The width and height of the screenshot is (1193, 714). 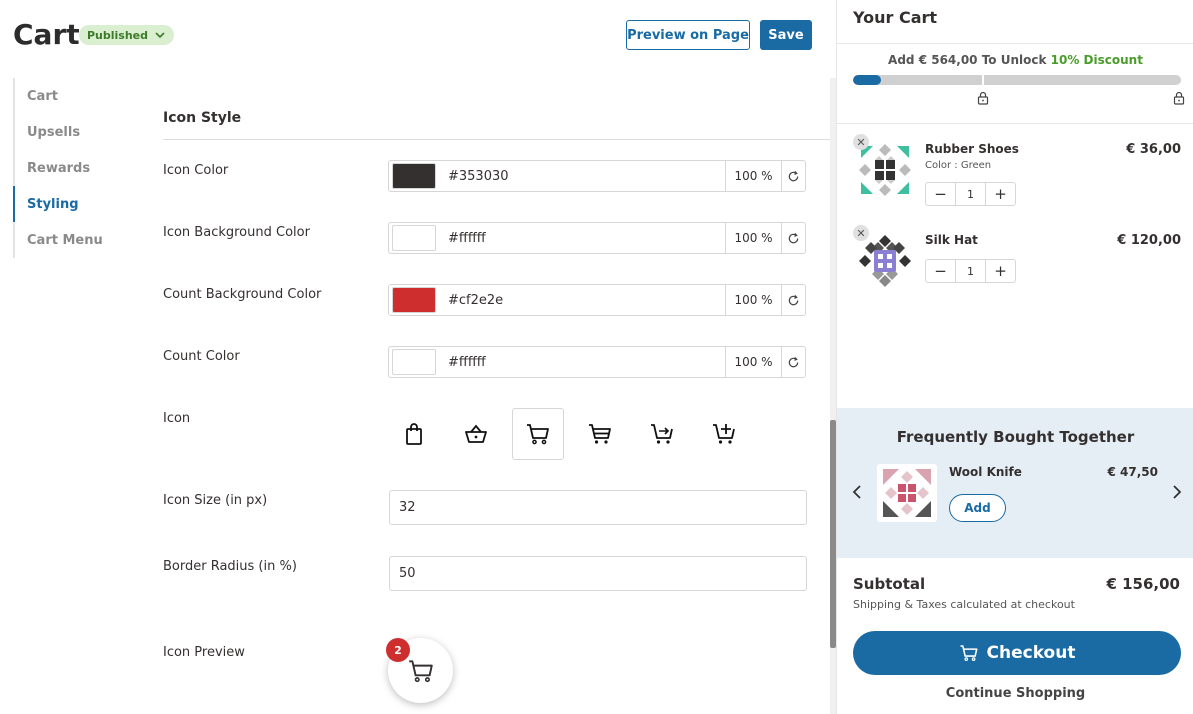 I want to click on icon-bg-color-field: #ffffff 100 %, so click(x=597, y=238).